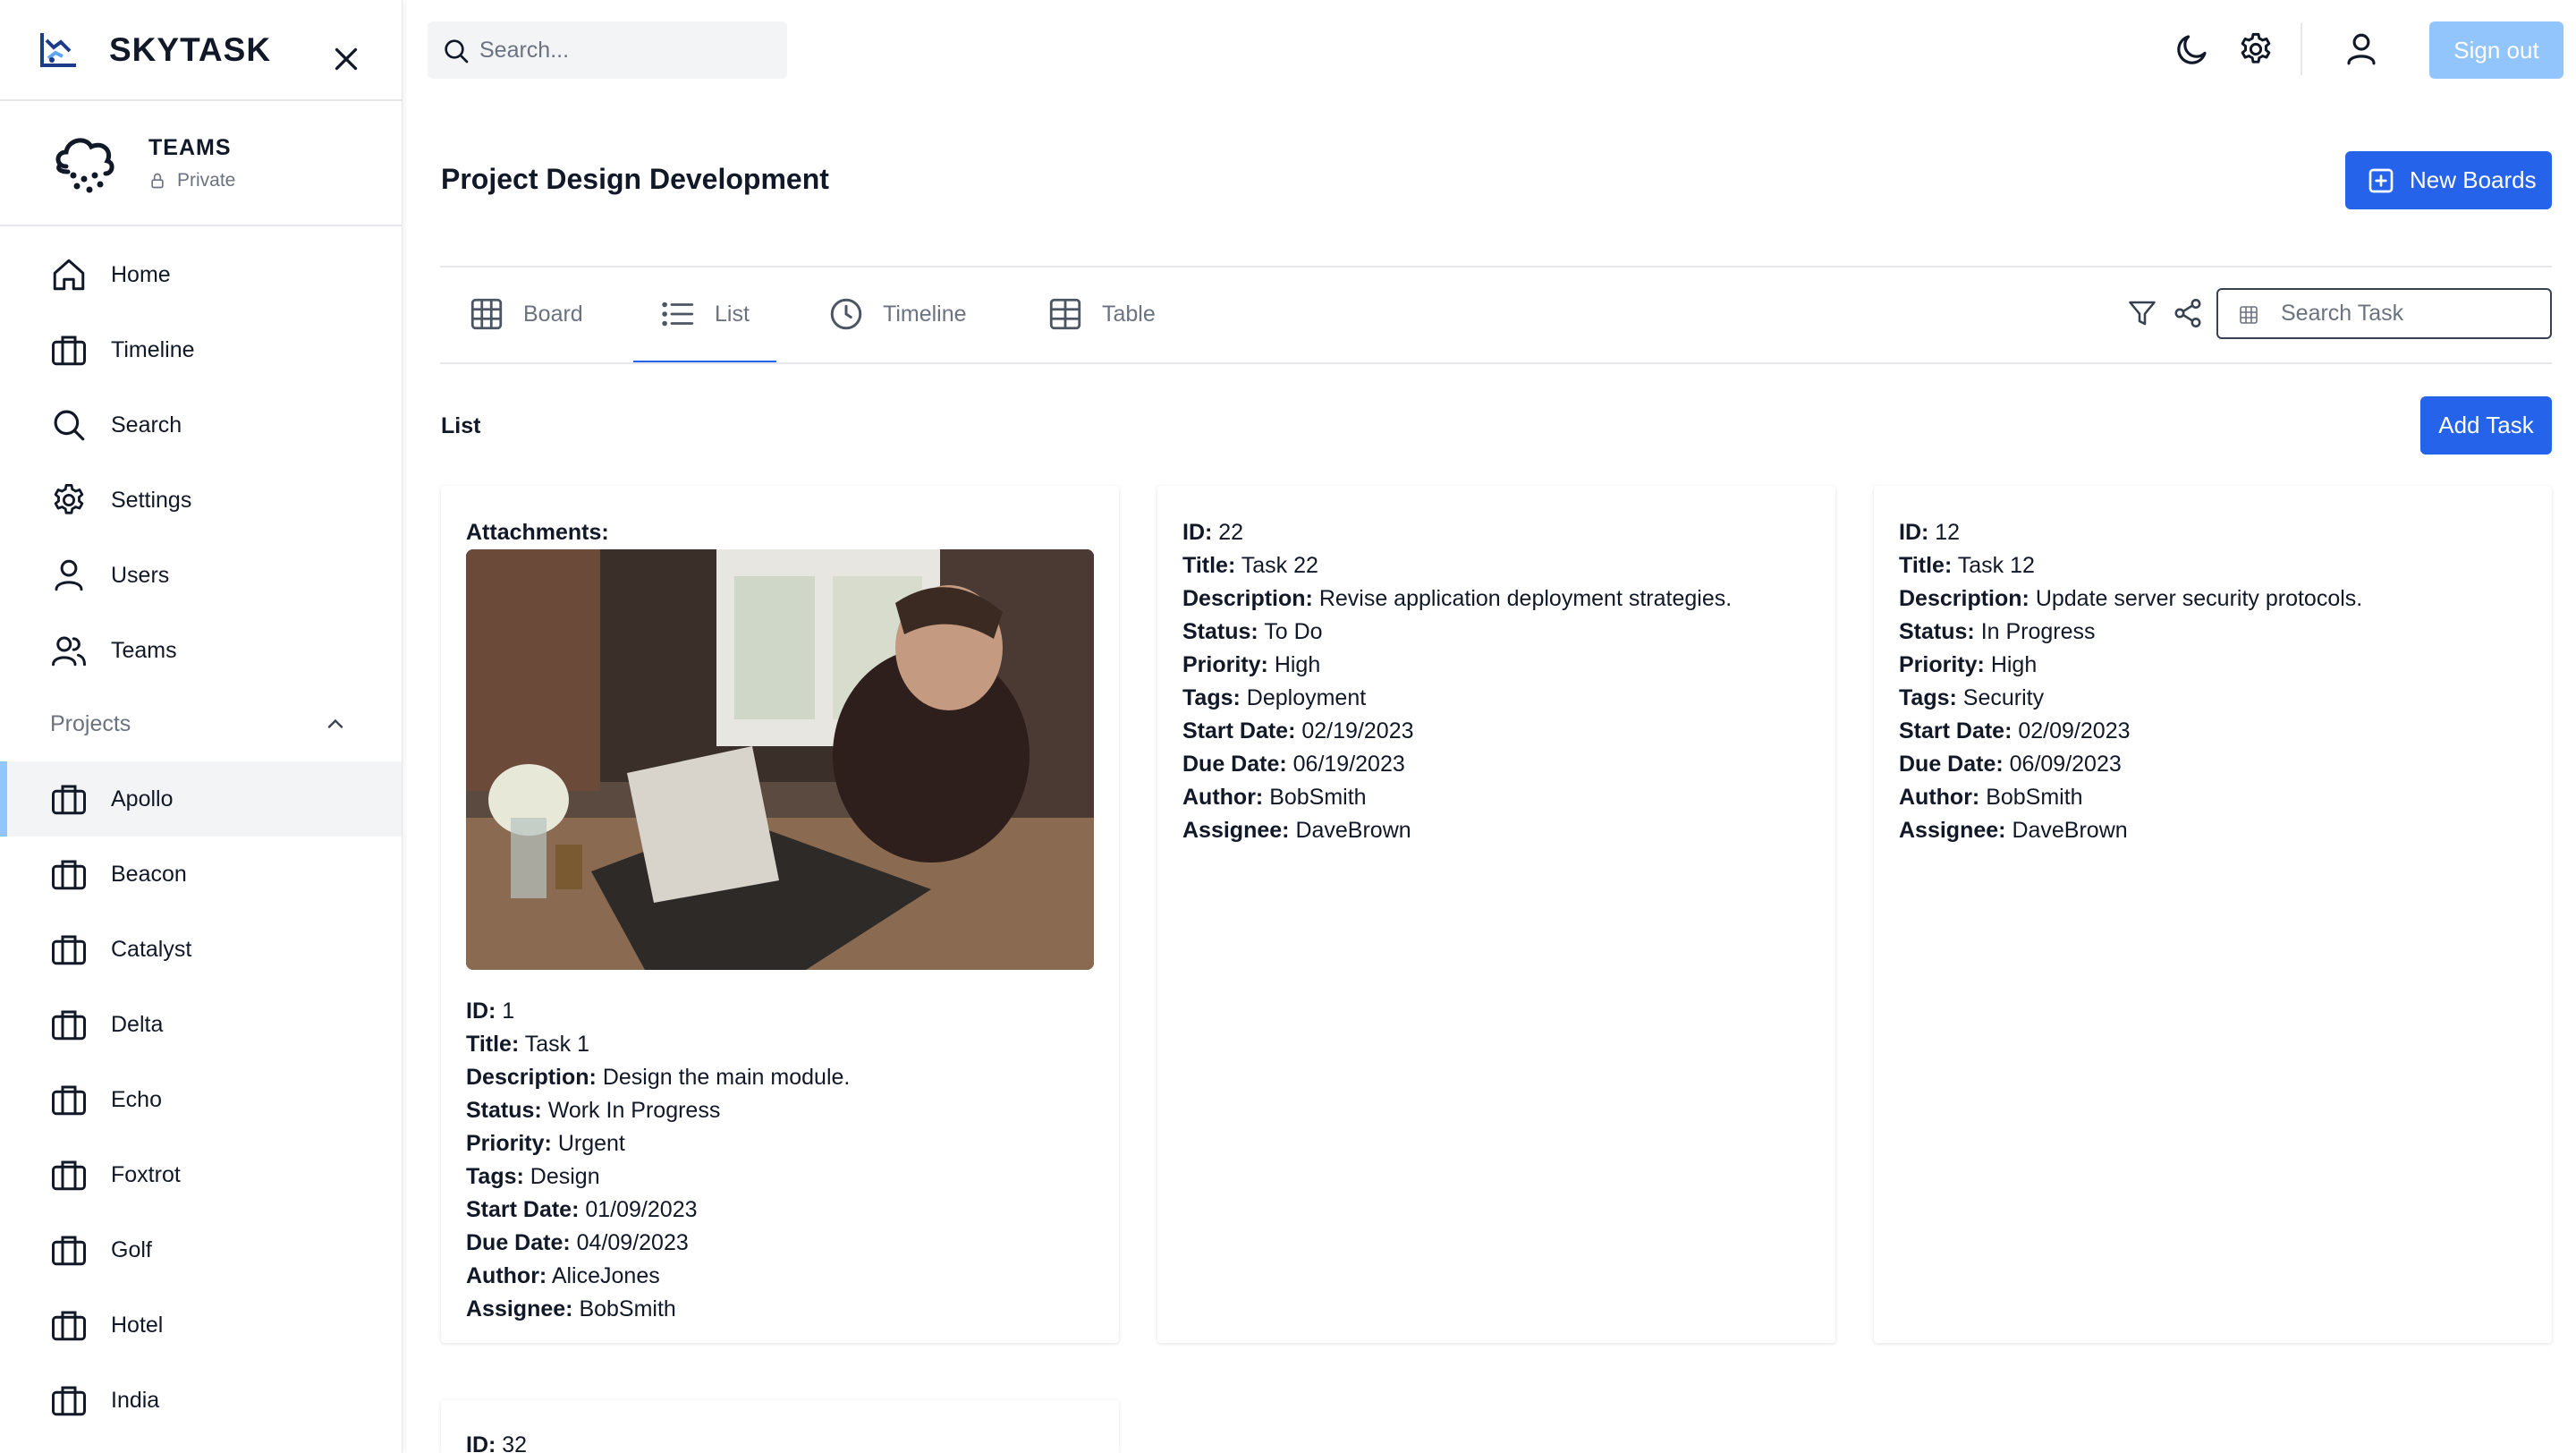 The image size is (2576, 1453). What do you see at coordinates (201, 1249) in the screenshot?
I see `project-item-golf: Golf` at bounding box center [201, 1249].